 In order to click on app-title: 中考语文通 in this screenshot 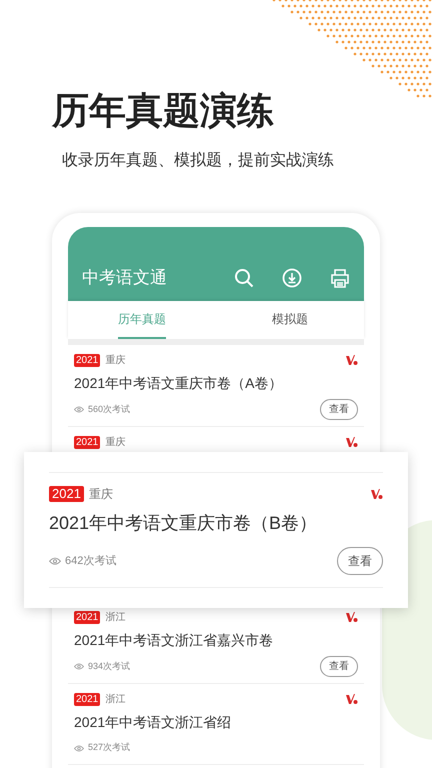, I will do `click(124, 278)`.